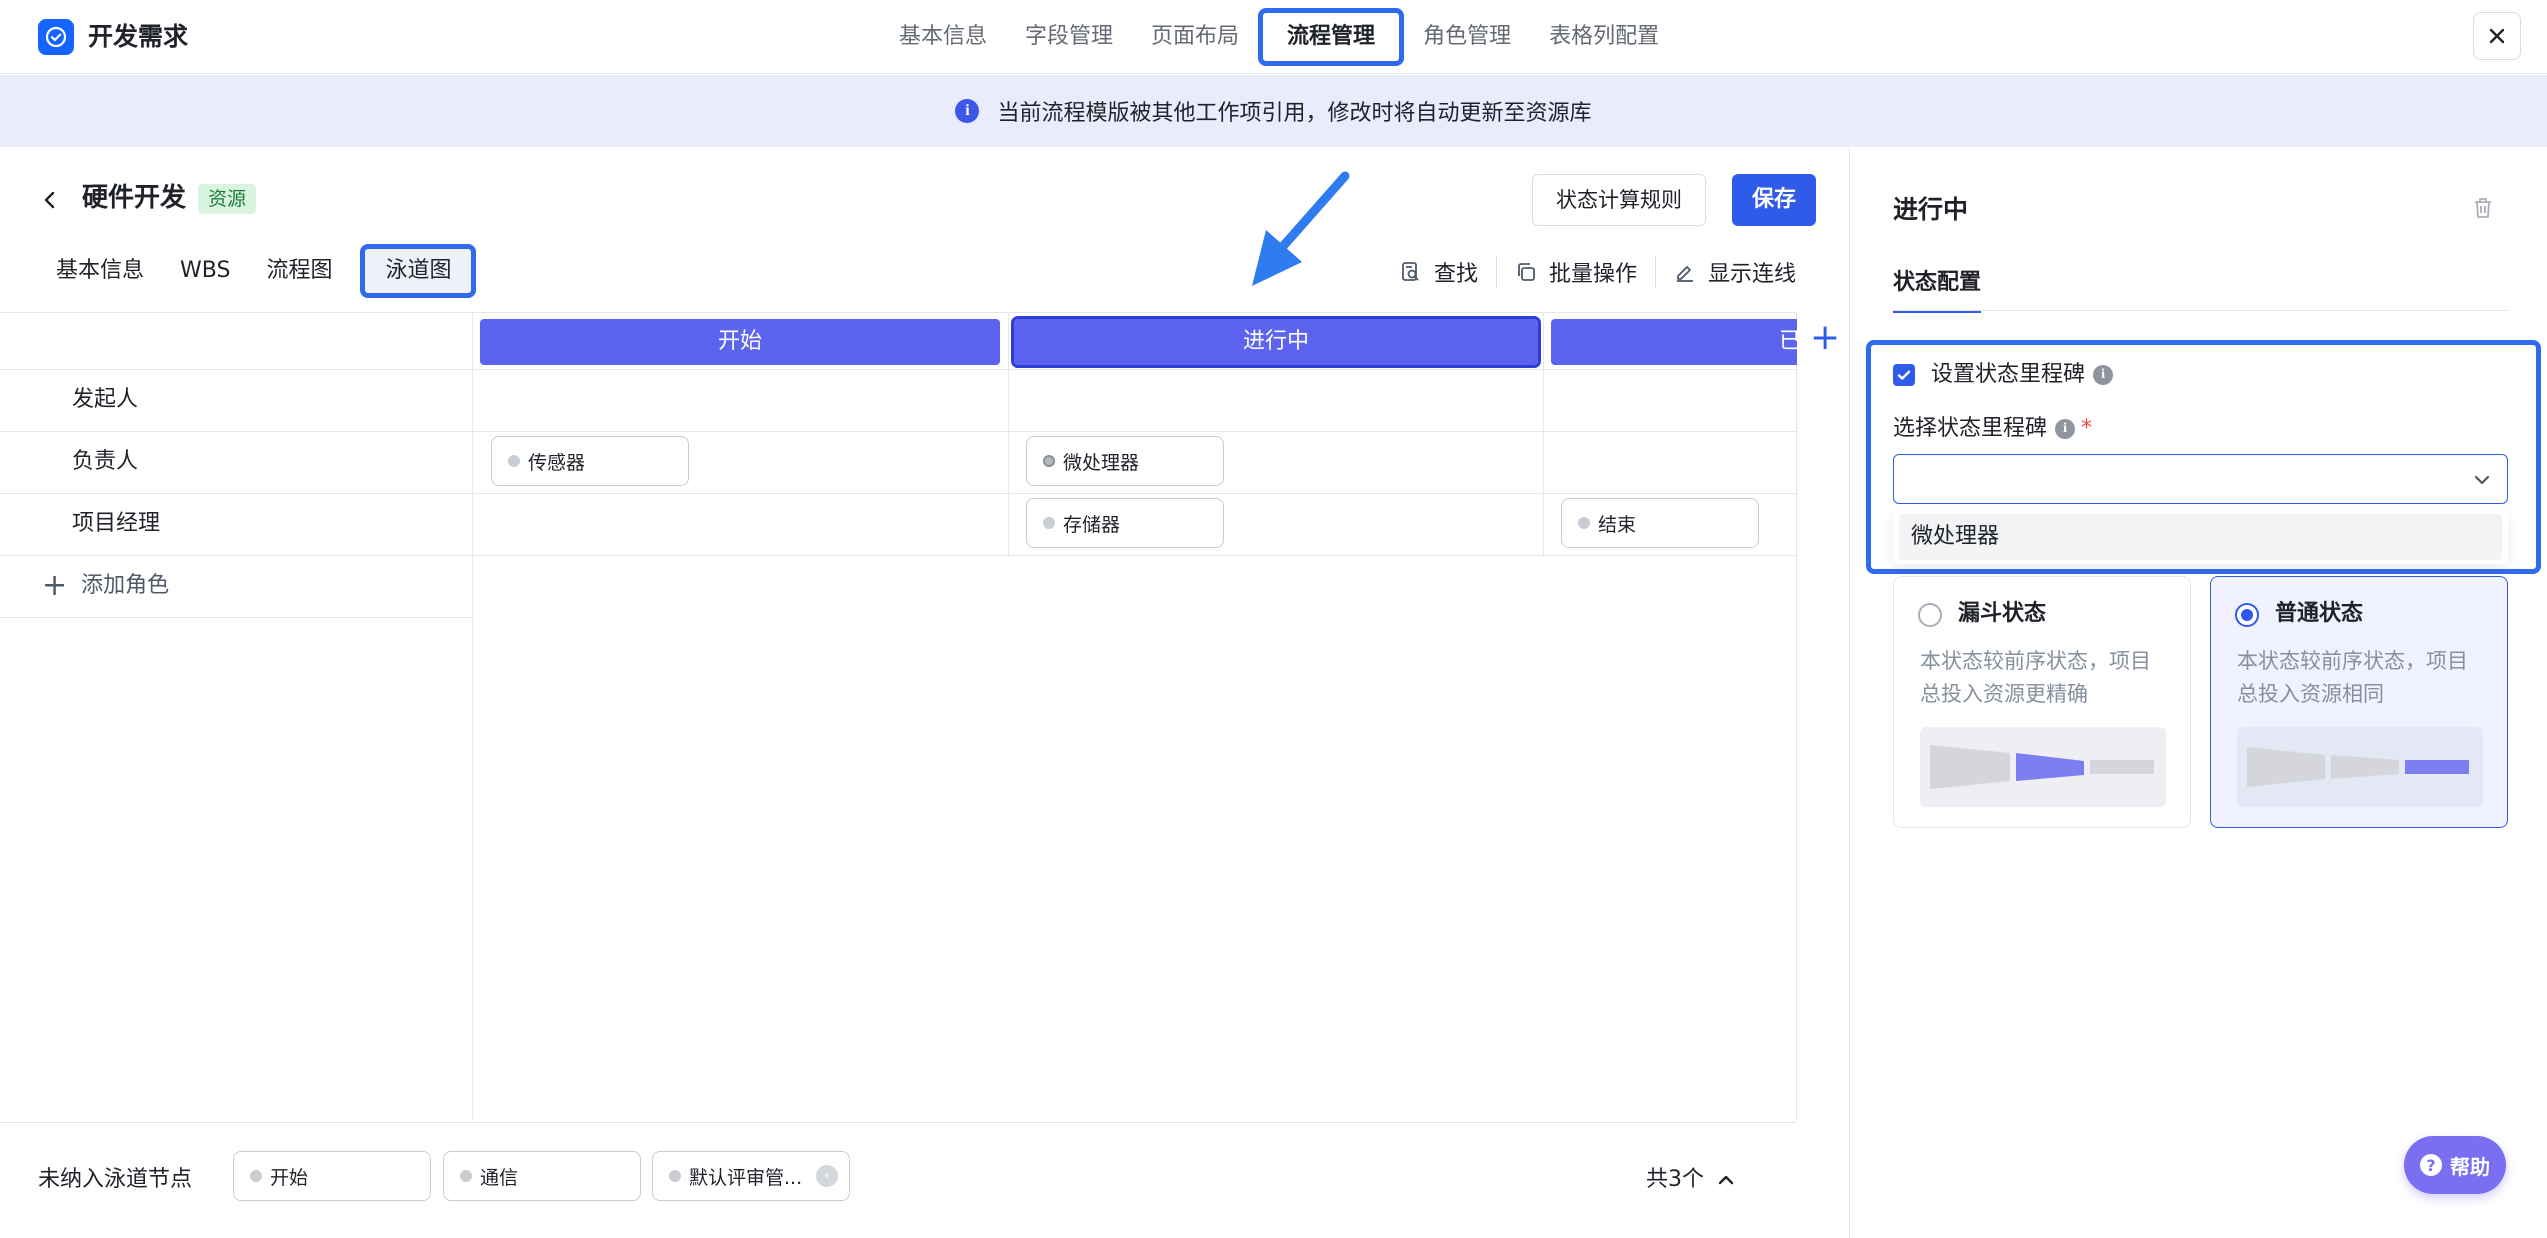 Image resolution: width=2547 pixels, height=1238 pixels. What do you see at coordinates (134, 198) in the screenshot?
I see `project-title: 硬件开发` at bounding box center [134, 198].